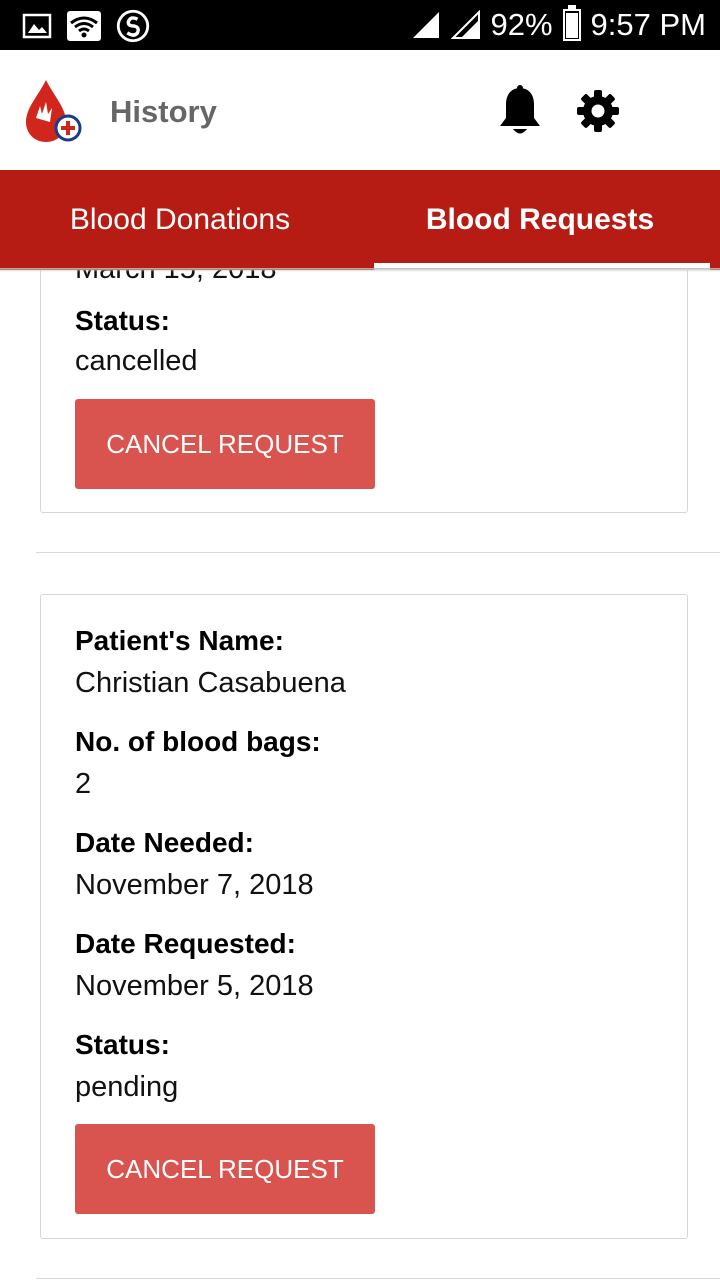 This screenshot has height=1280, width=720. Describe the element at coordinates (425, 25) in the screenshot. I see `signal-icon` at that location.